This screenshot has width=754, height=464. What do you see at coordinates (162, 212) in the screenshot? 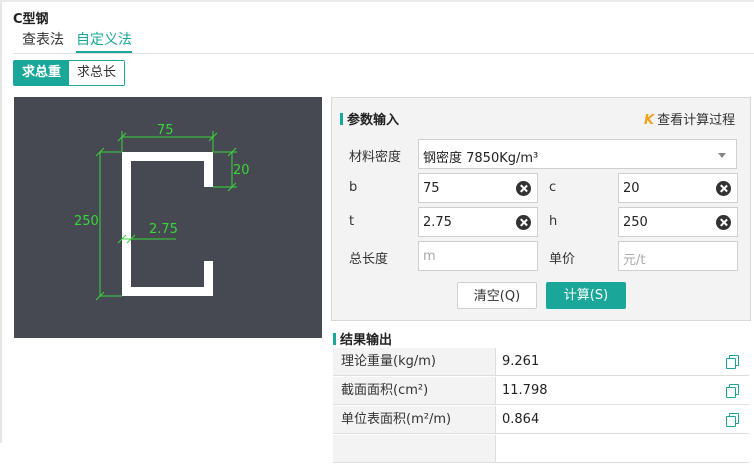
I see `c-channel-drawing: 75 20 250 2.75` at bounding box center [162, 212].